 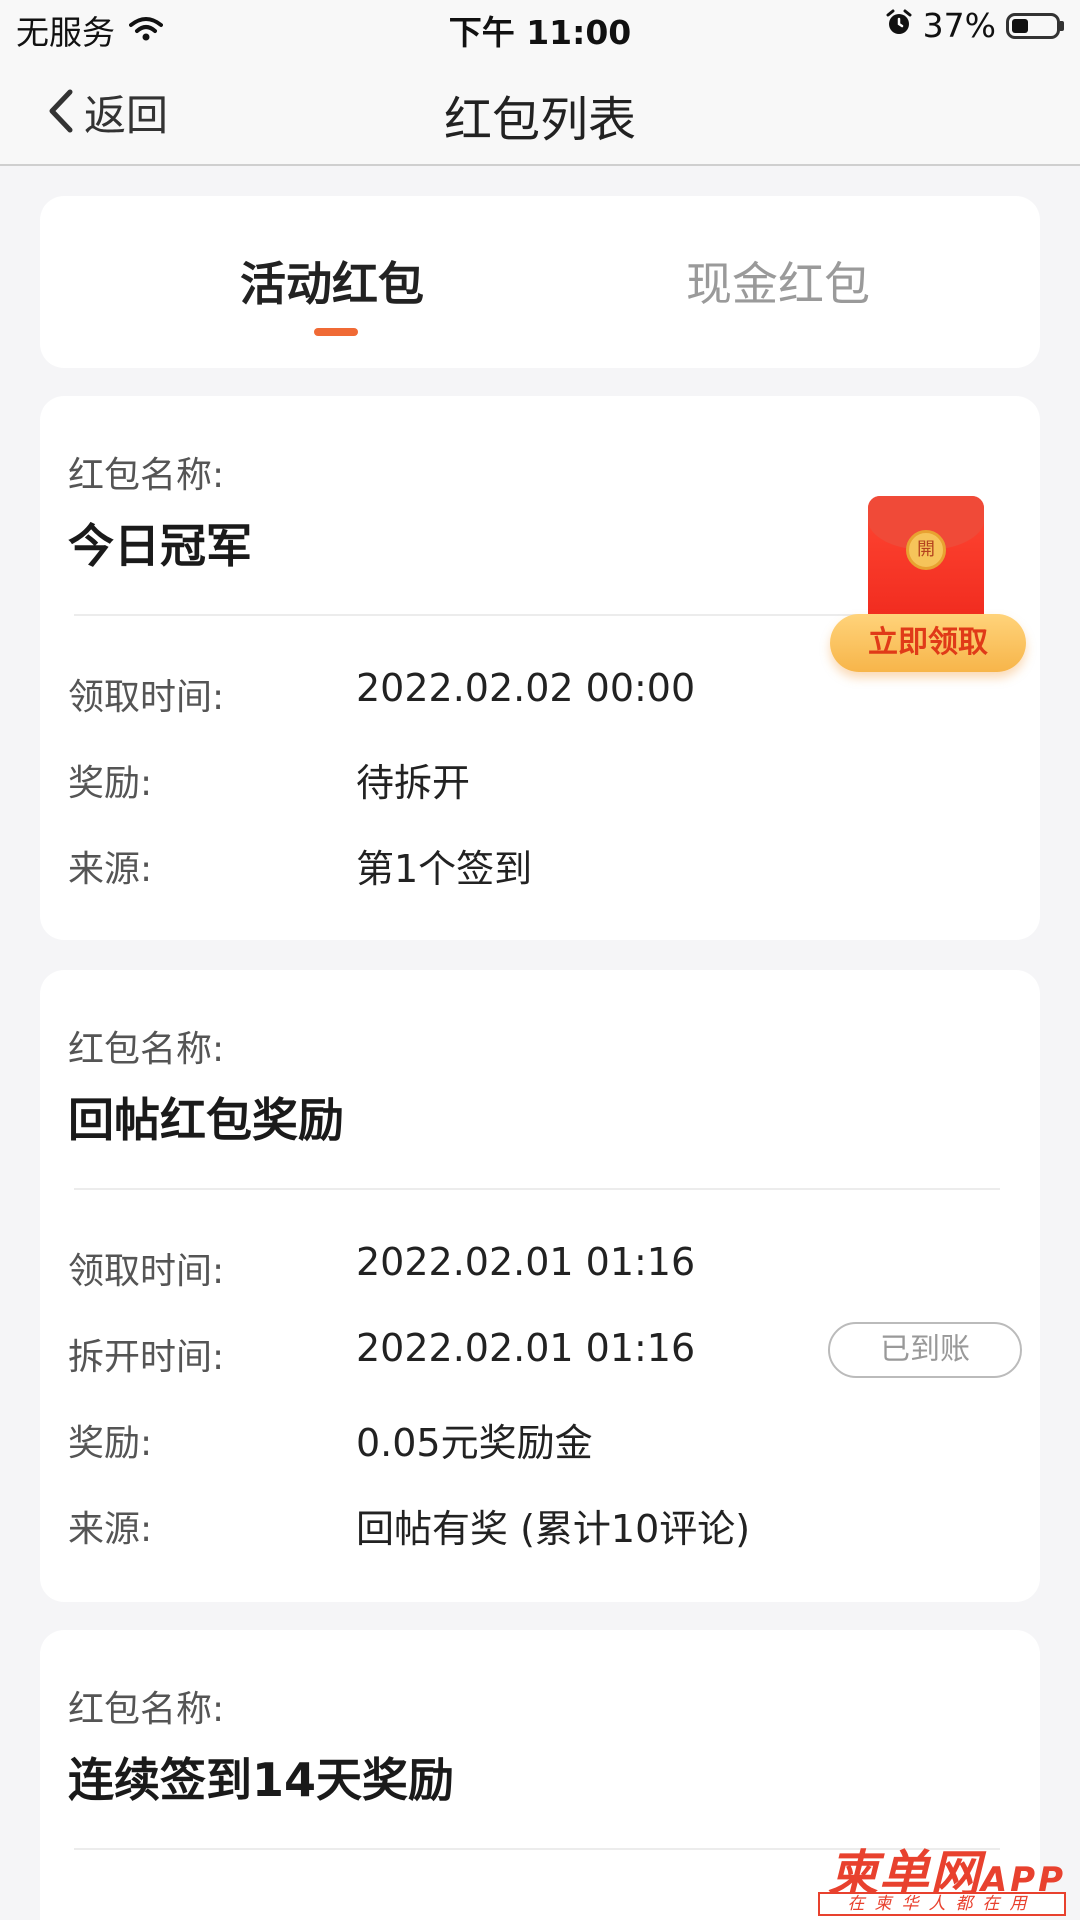 What do you see at coordinates (332, 281) in the screenshot?
I see `tab-activity-redpacket: 活动红包` at bounding box center [332, 281].